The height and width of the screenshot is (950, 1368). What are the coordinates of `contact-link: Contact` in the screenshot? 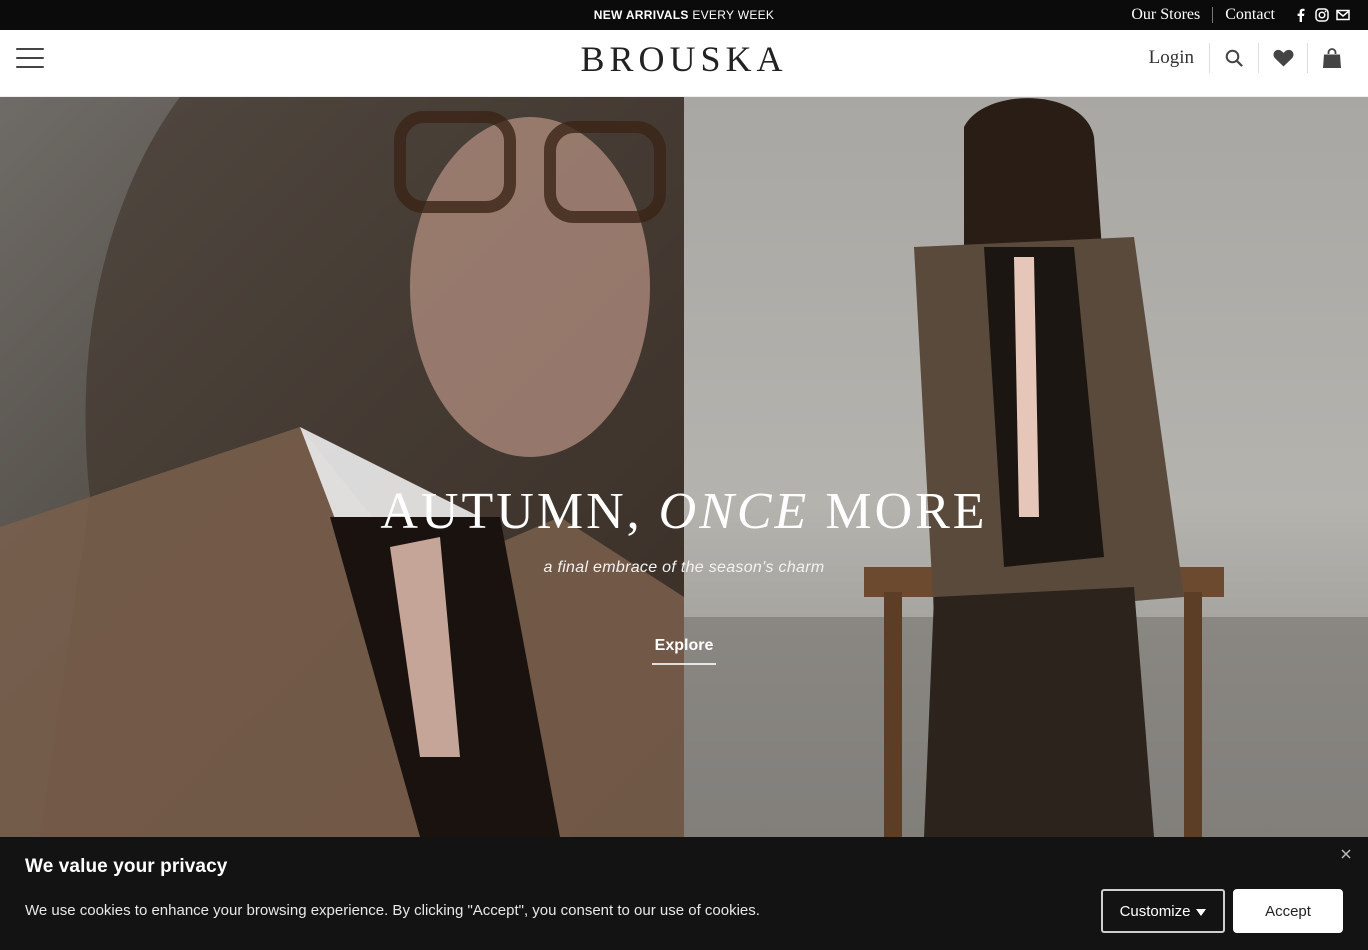 It's located at (1250, 15).